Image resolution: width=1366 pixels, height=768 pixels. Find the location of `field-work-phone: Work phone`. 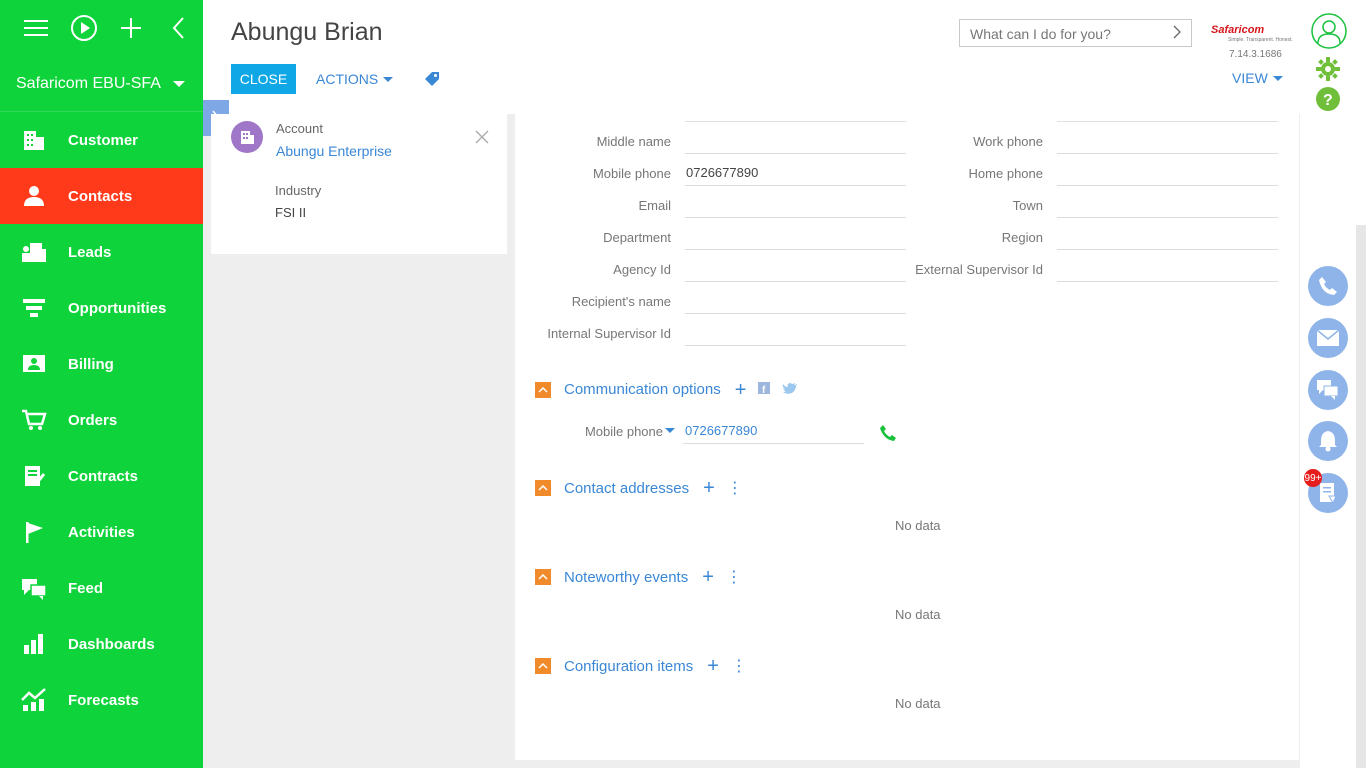

field-work-phone: Work phone is located at coordinates (1105, 142).